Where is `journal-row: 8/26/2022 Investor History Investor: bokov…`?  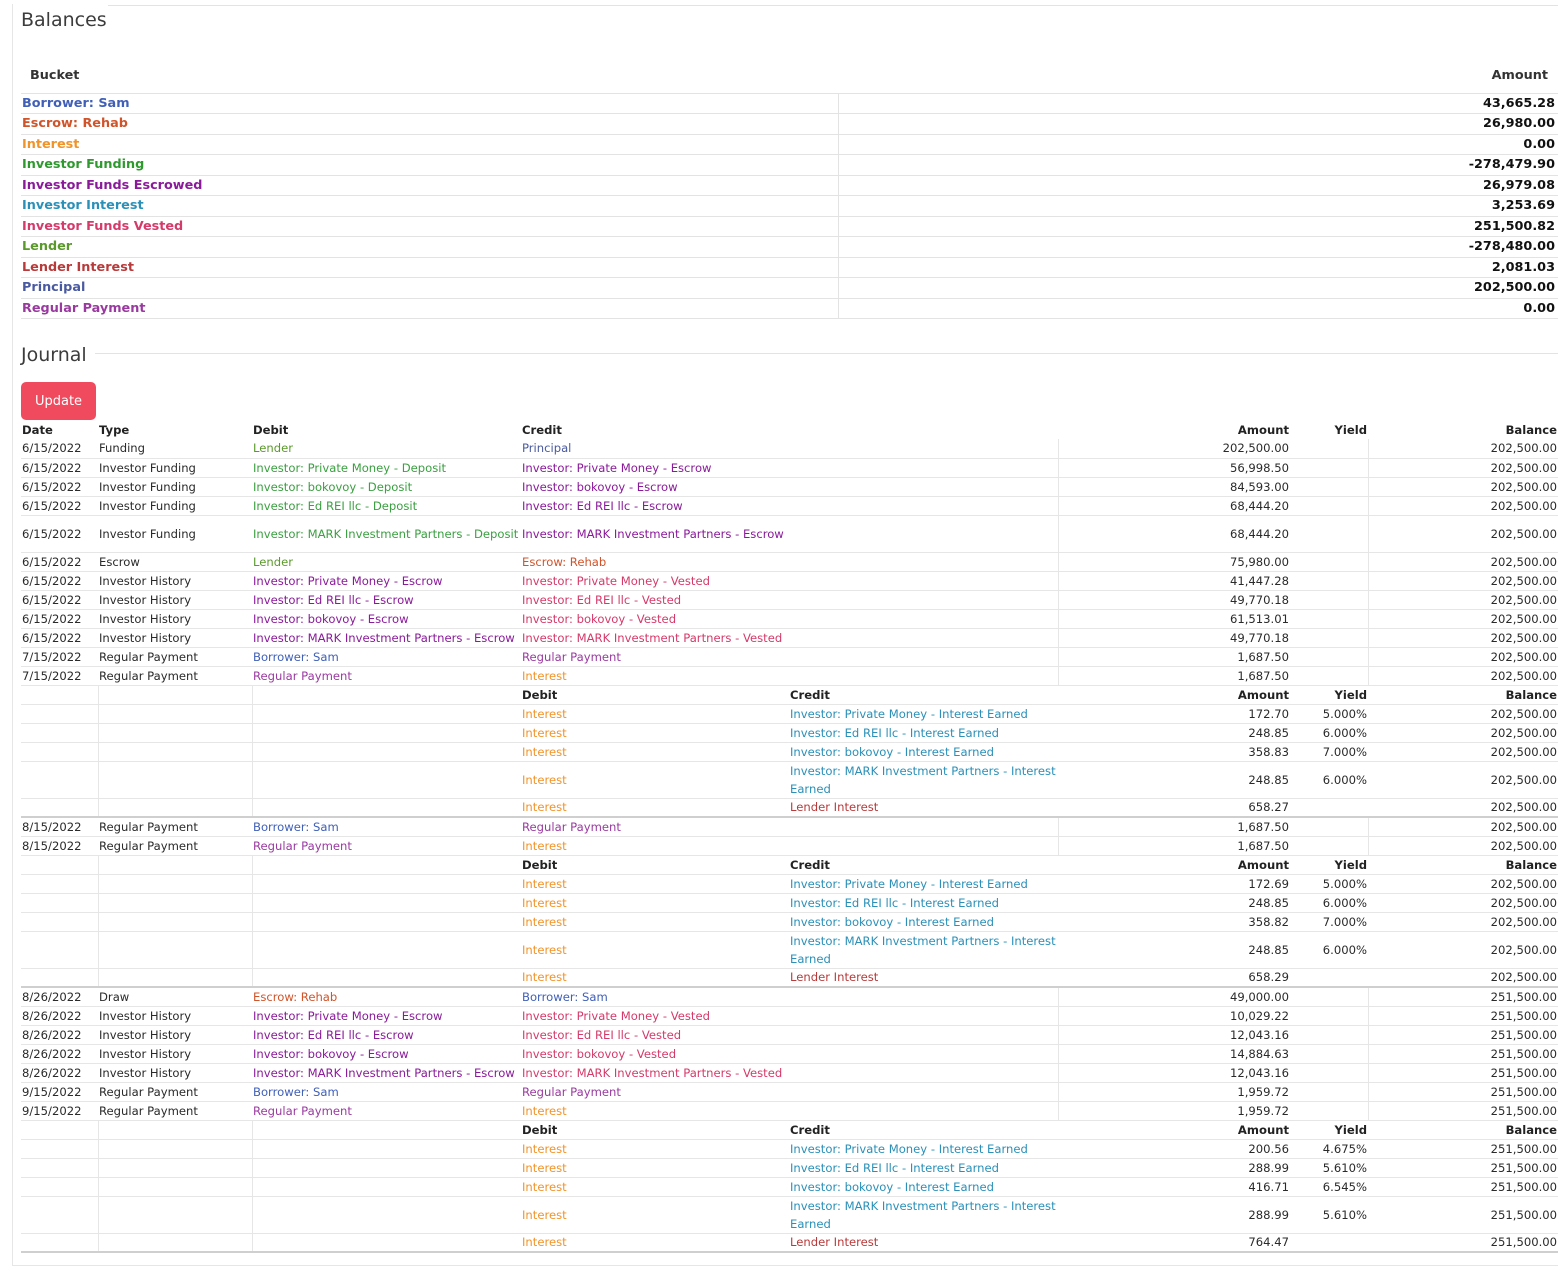 journal-row: 8/26/2022 Investor History Investor: bokov… is located at coordinates (789, 1054).